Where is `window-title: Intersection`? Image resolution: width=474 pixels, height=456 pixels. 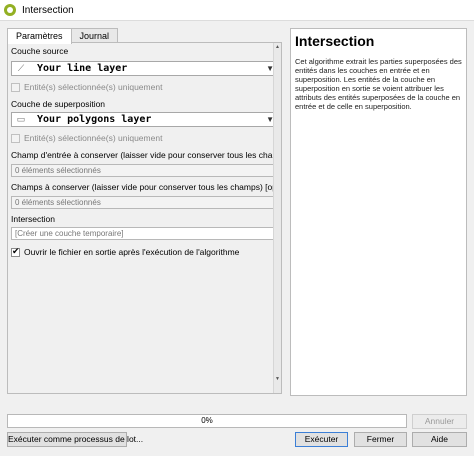 window-title: Intersection is located at coordinates (48, 10).